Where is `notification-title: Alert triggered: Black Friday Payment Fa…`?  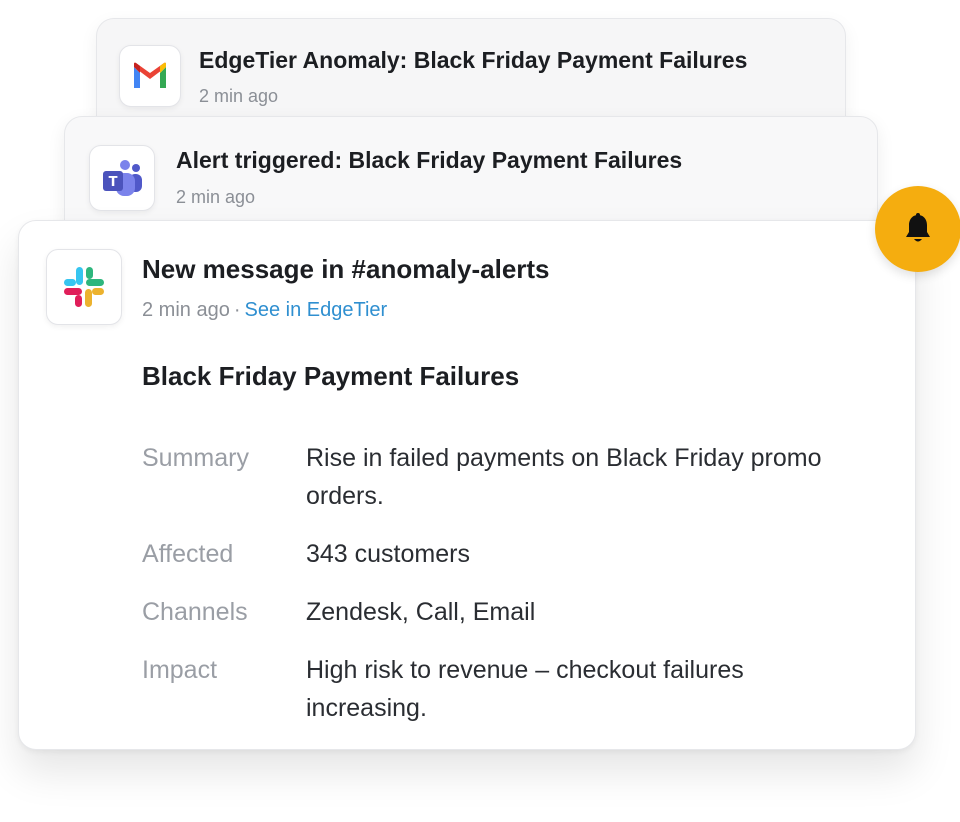 notification-title: Alert triggered: Black Friday Payment Fa… is located at coordinates (429, 160).